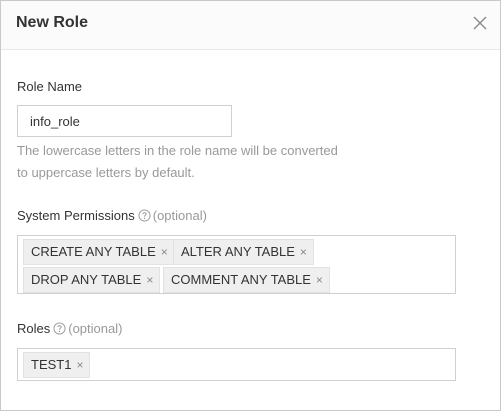 The height and width of the screenshot is (411, 501). Describe the element at coordinates (238, 251) in the screenshot. I see `permission-tag-label: ALTER ANY TABLE` at that location.